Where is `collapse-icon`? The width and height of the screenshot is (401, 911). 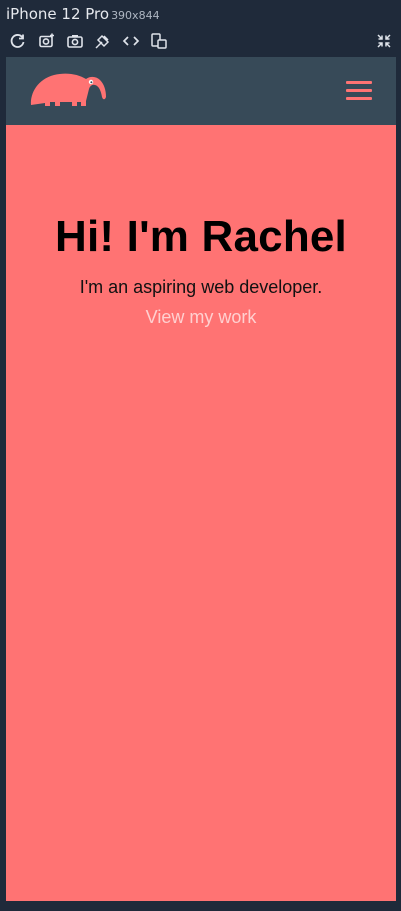 collapse-icon is located at coordinates (384, 41).